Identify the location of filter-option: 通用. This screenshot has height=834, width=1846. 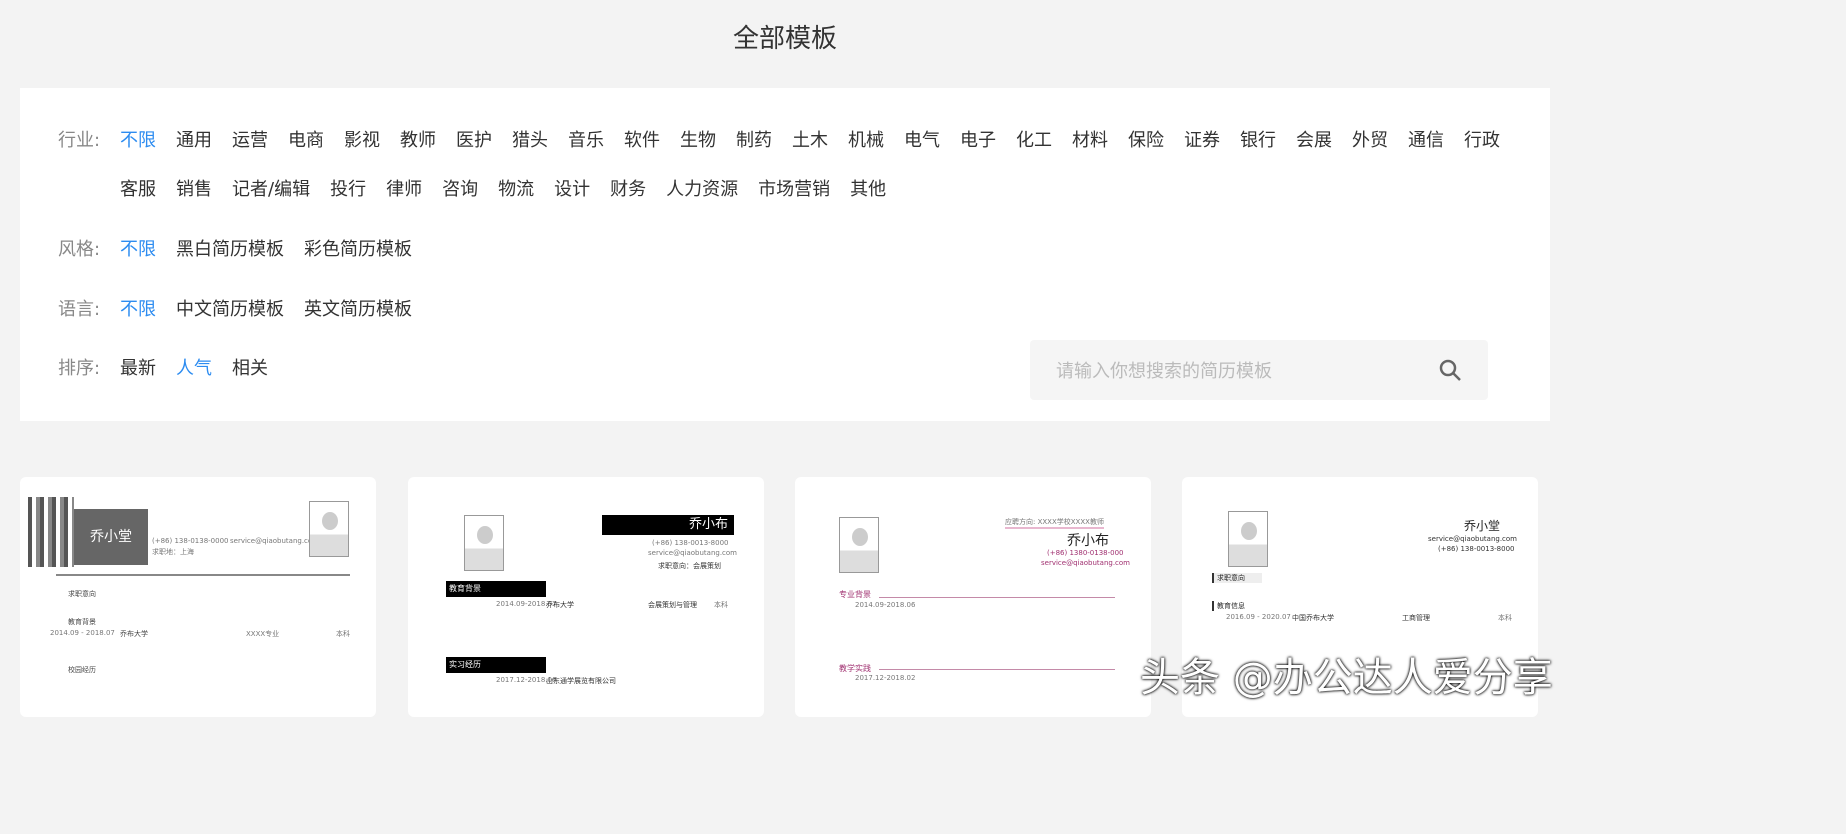
(194, 141).